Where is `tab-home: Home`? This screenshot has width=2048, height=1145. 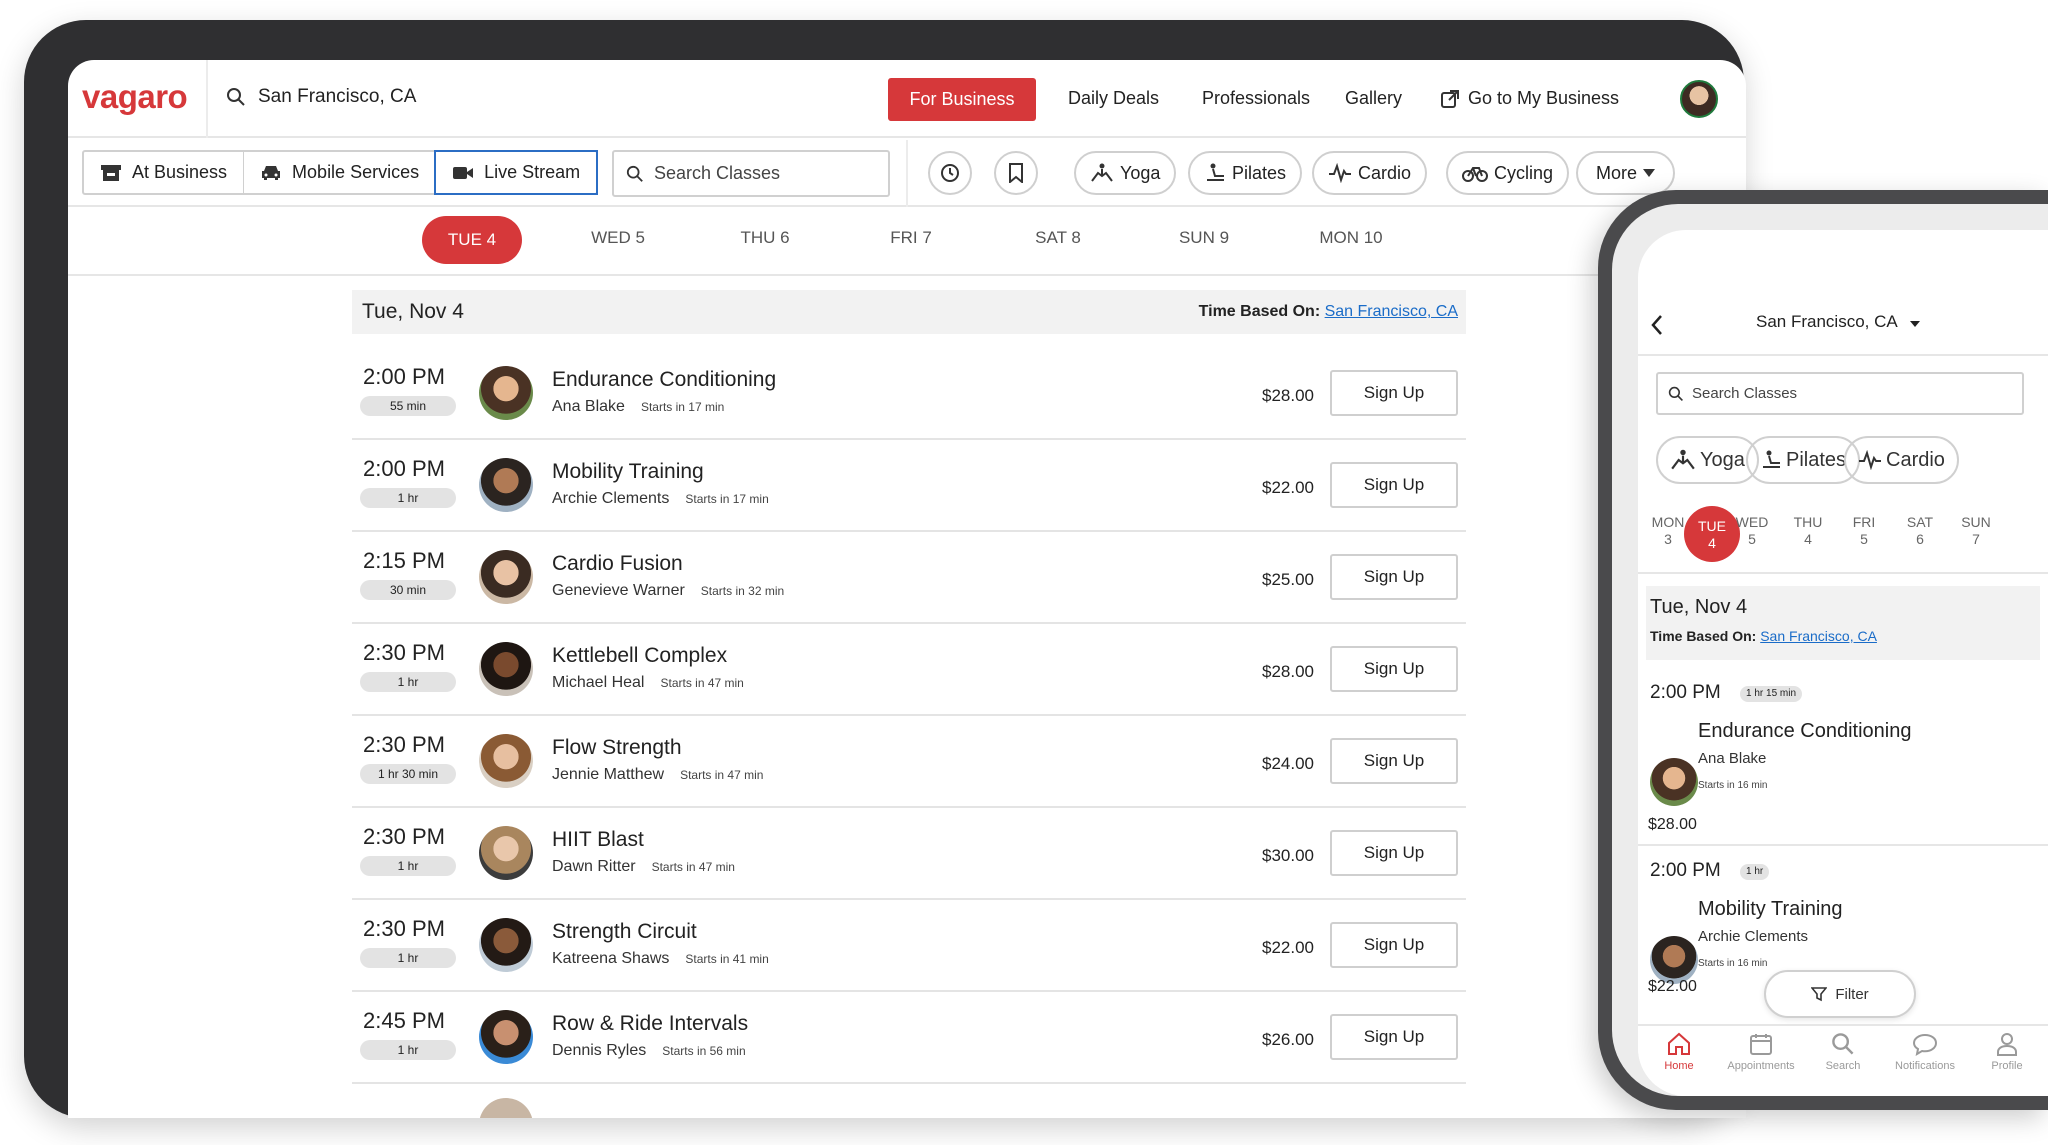
tab-home: Home is located at coordinates (1679, 1052).